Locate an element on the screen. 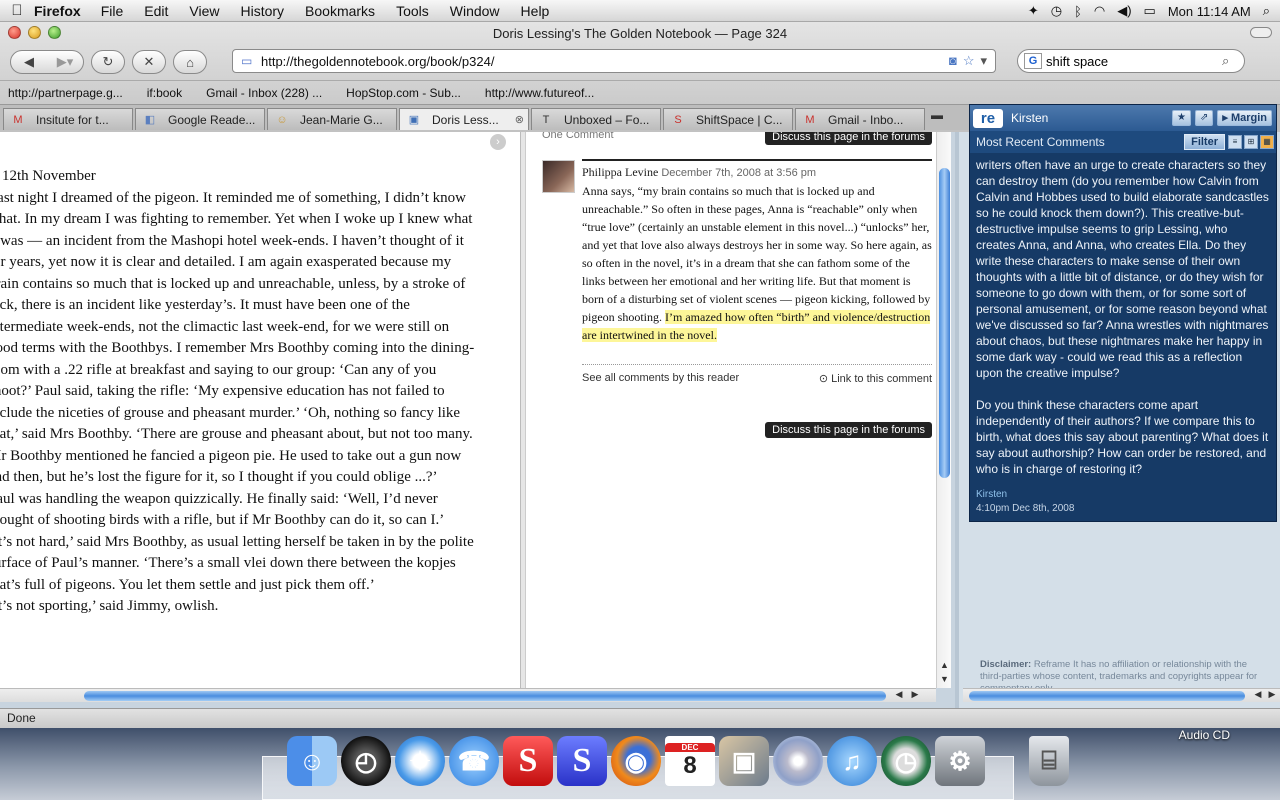 The image size is (1280, 800). iphoto-icon: ▣ is located at coordinates (744, 761).